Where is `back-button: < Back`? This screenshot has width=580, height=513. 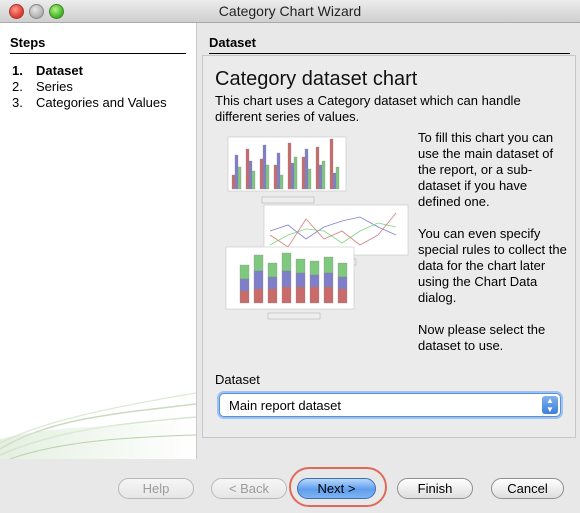 back-button: < Back is located at coordinates (249, 488).